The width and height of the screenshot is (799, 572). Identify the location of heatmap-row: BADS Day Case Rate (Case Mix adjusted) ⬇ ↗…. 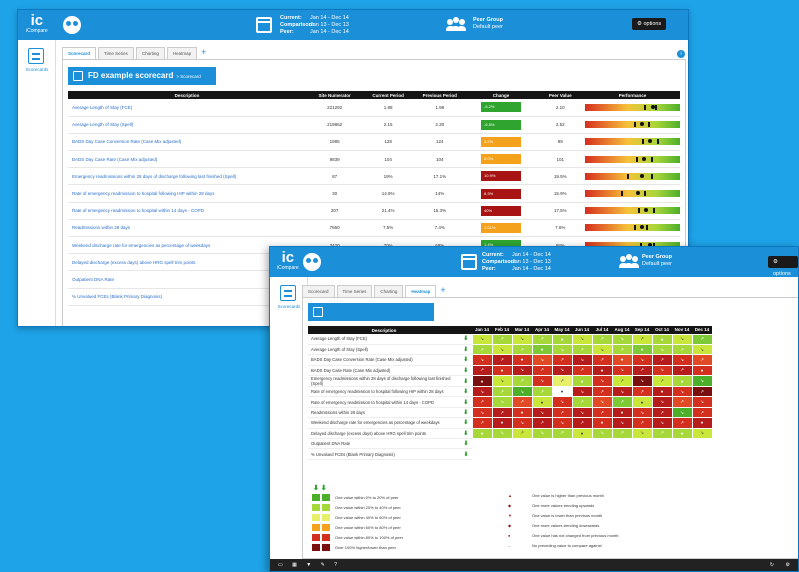
(510, 370).